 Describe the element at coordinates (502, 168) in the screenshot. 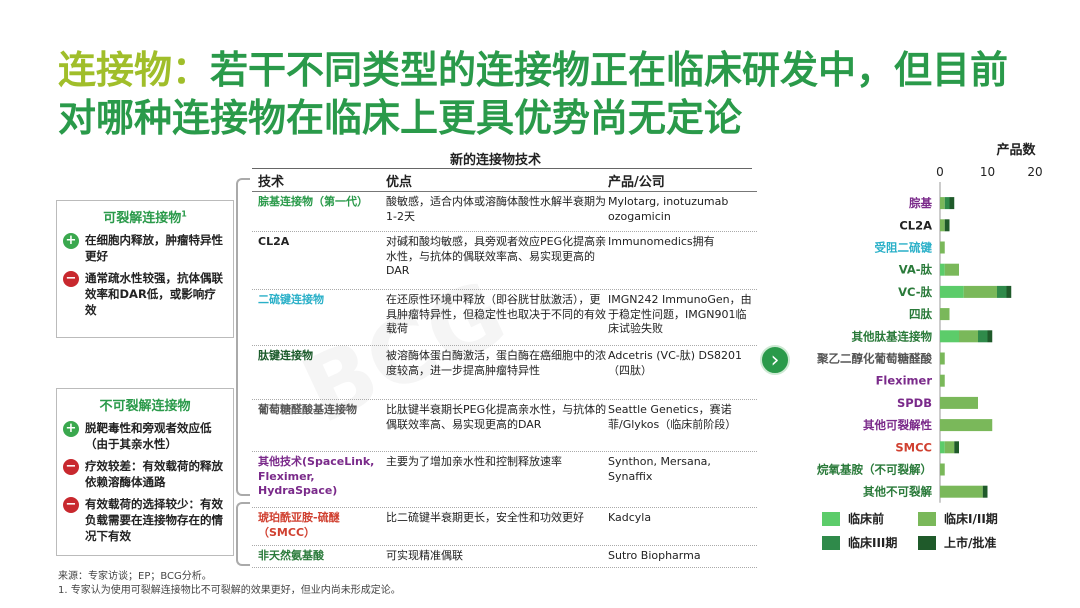

I see `subtitle-divider` at that location.